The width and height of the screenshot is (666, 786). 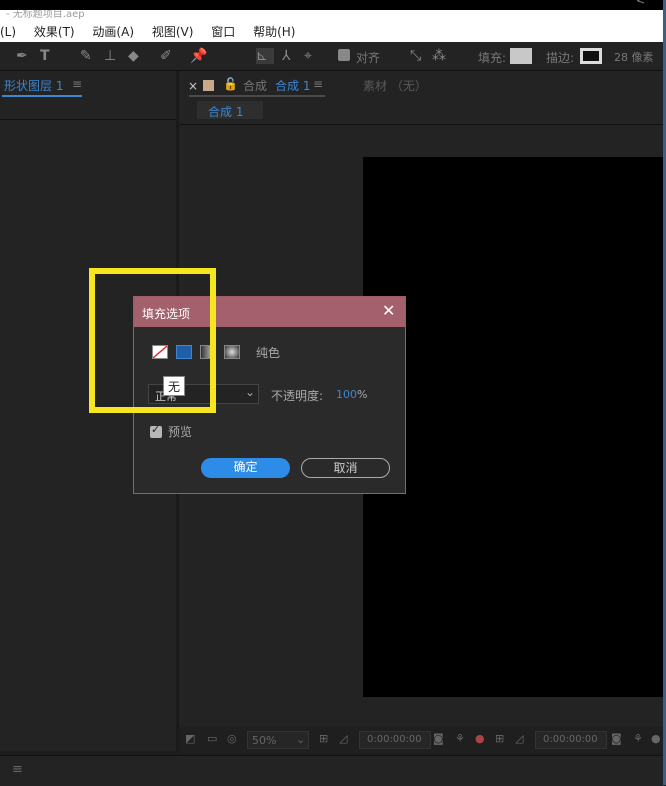 What do you see at coordinates (345, 468) in the screenshot?
I see `cancel-button: 取消` at bounding box center [345, 468].